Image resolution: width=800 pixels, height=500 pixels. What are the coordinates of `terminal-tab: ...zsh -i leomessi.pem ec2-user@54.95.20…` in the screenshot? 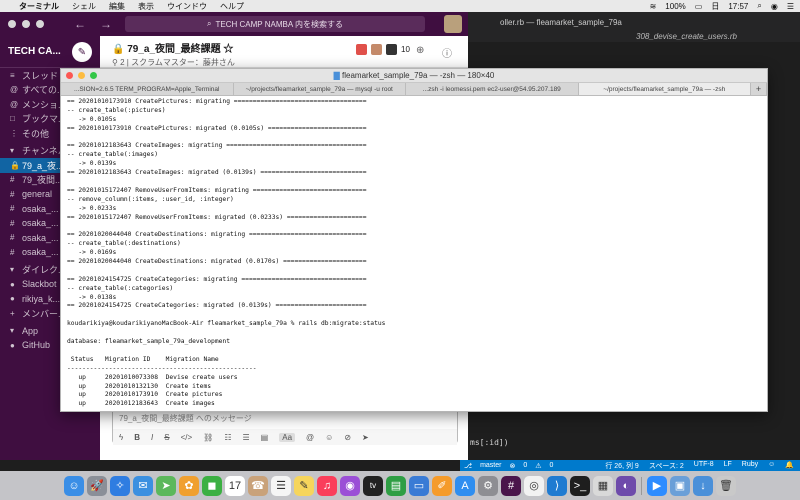 It's located at (492, 89).